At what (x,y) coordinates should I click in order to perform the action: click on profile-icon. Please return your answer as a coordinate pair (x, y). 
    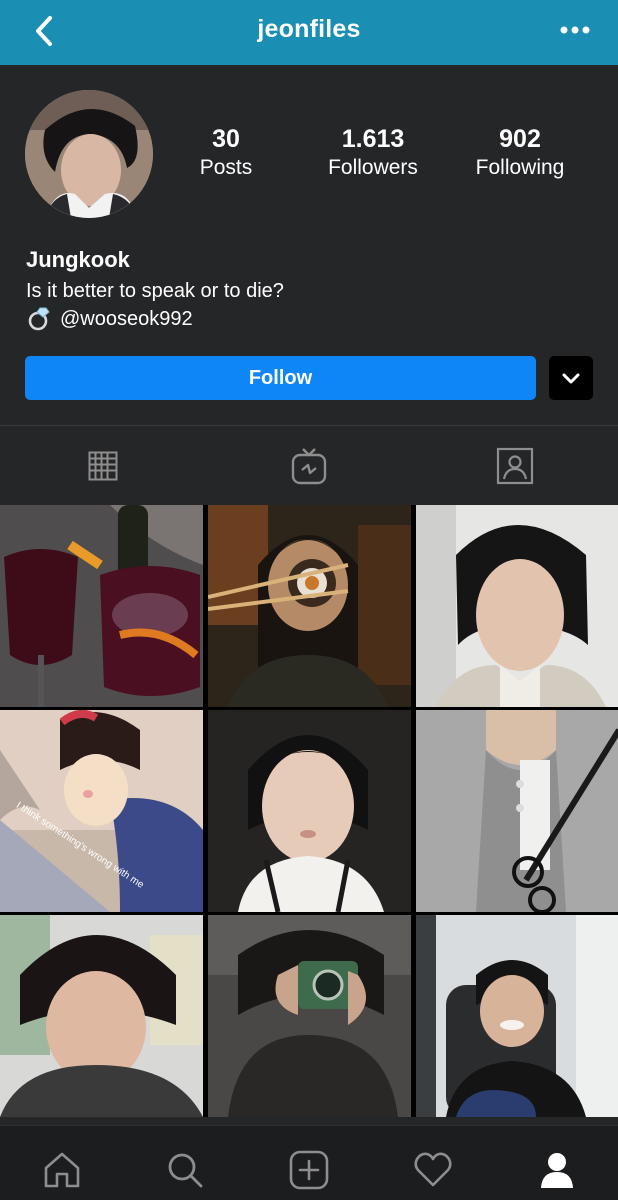
    Looking at the image, I should click on (557, 1170).